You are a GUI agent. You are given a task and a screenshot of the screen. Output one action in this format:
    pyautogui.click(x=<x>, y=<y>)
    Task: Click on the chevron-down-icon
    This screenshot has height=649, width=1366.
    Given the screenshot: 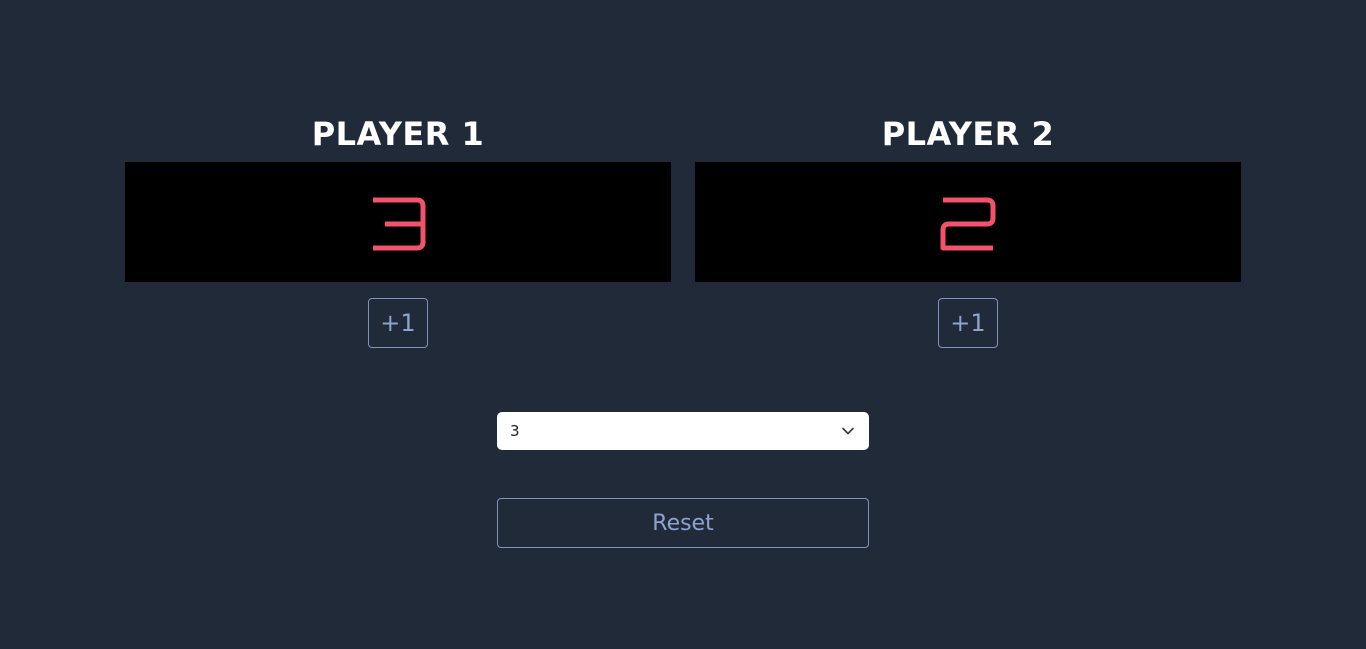 What is the action you would take?
    pyautogui.click(x=848, y=431)
    